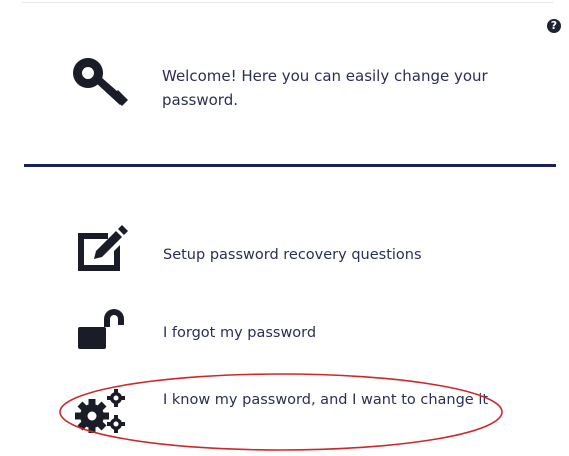 The image size is (569, 456). Describe the element at coordinates (100, 411) in the screenshot. I see `gears-icon` at that location.